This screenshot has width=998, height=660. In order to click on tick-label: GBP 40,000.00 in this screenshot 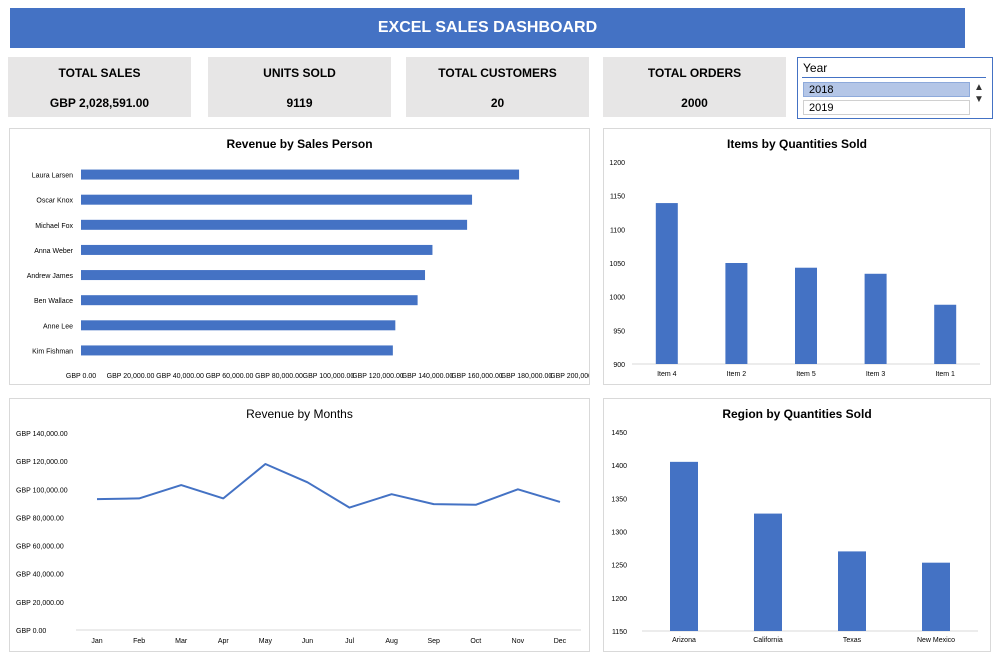, I will do `click(180, 376)`.